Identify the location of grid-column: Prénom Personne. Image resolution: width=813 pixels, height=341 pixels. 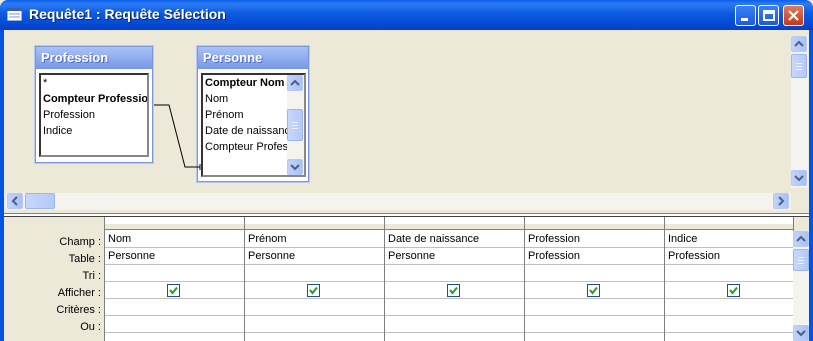
(315, 279).